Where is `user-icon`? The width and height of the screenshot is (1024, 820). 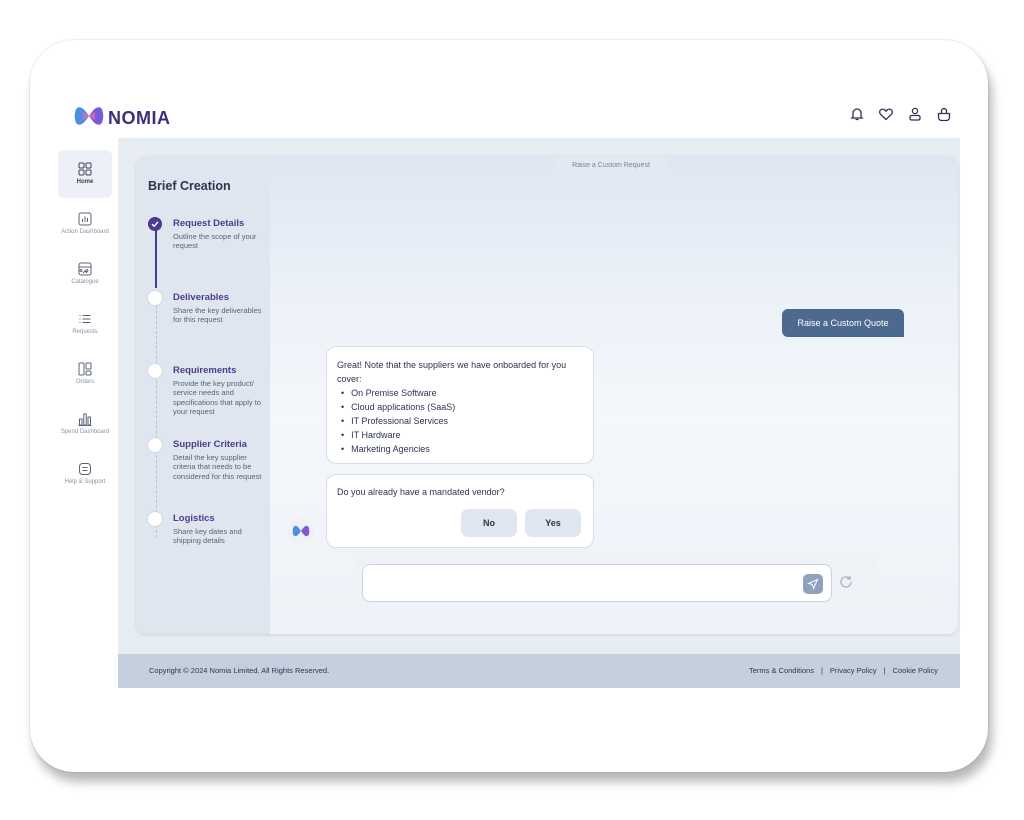 user-icon is located at coordinates (915, 114).